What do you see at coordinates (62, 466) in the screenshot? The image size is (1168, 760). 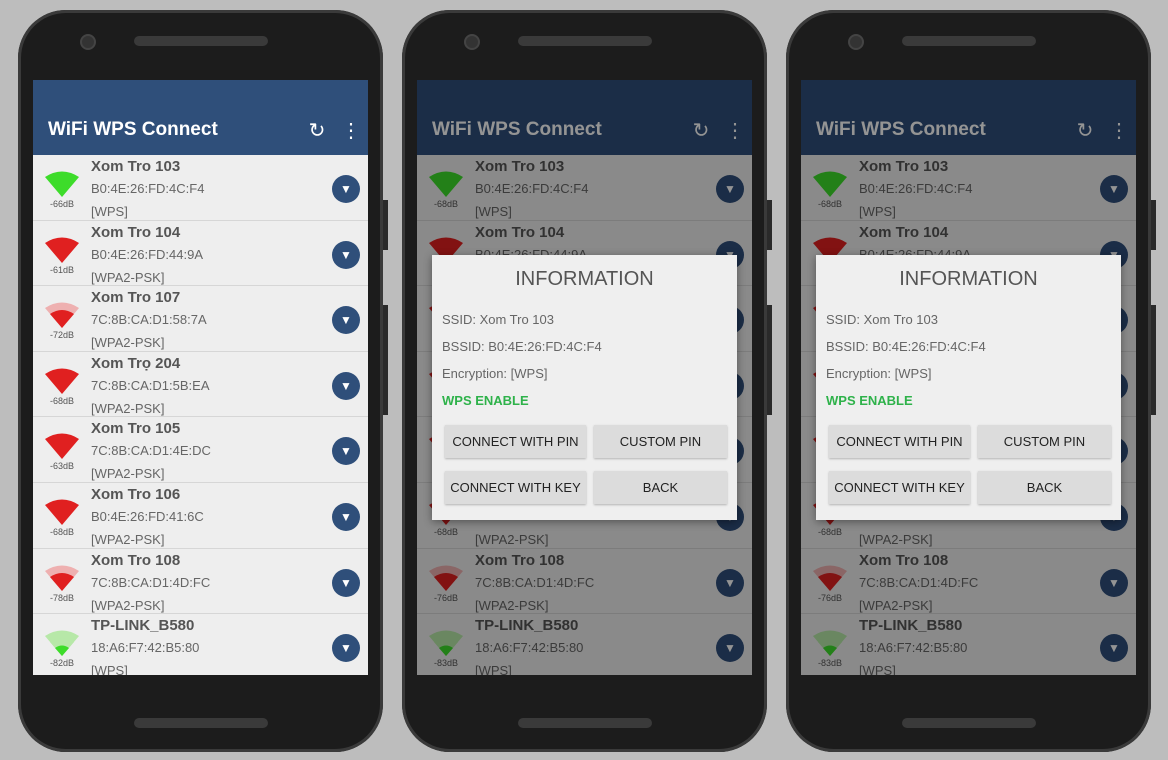 I see `signal-strength: -63dB` at bounding box center [62, 466].